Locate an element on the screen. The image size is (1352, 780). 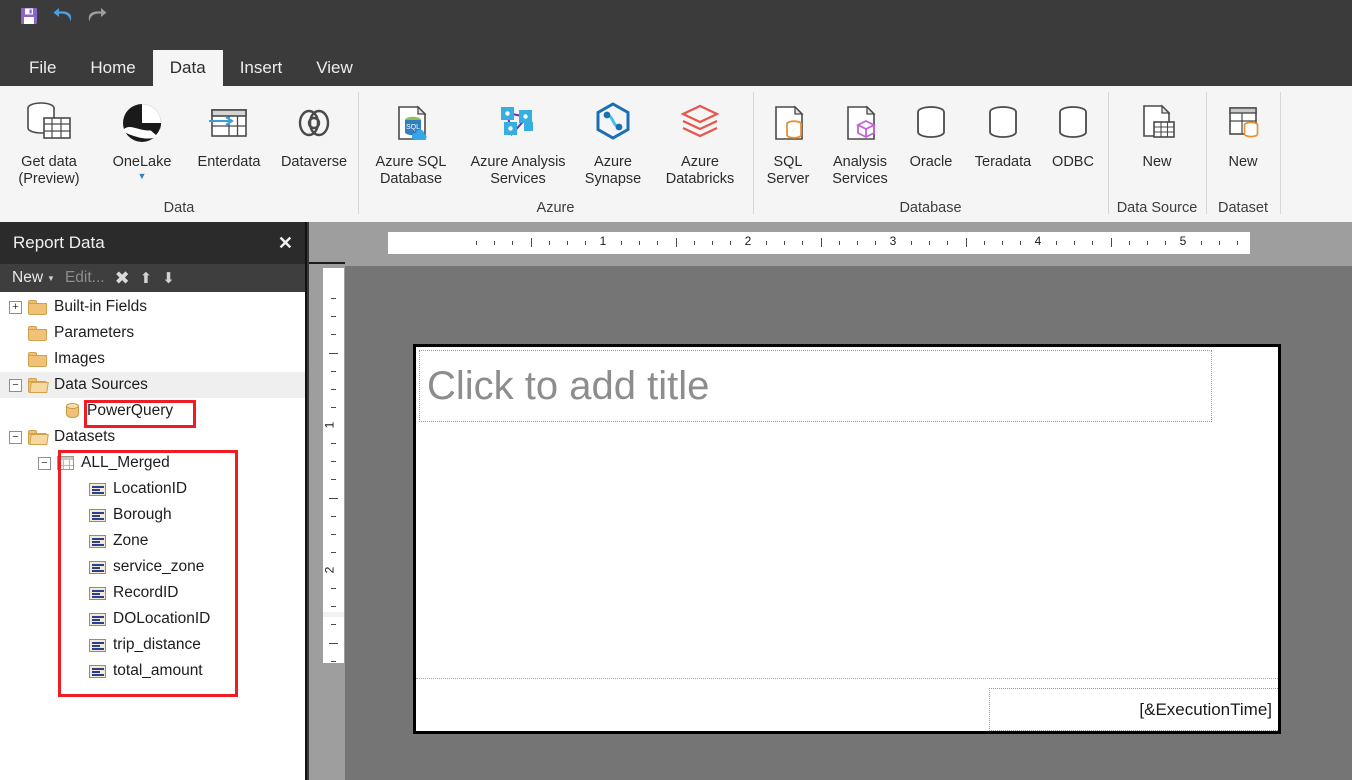
undo-icon is located at coordinates (63, 16).